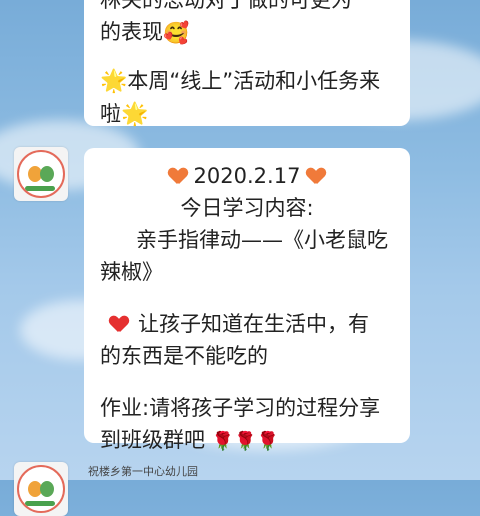 The height and width of the screenshot is (516, 480). I want to click on message-point-line: 让孩子知道在生活中，有, so click(255, 324).